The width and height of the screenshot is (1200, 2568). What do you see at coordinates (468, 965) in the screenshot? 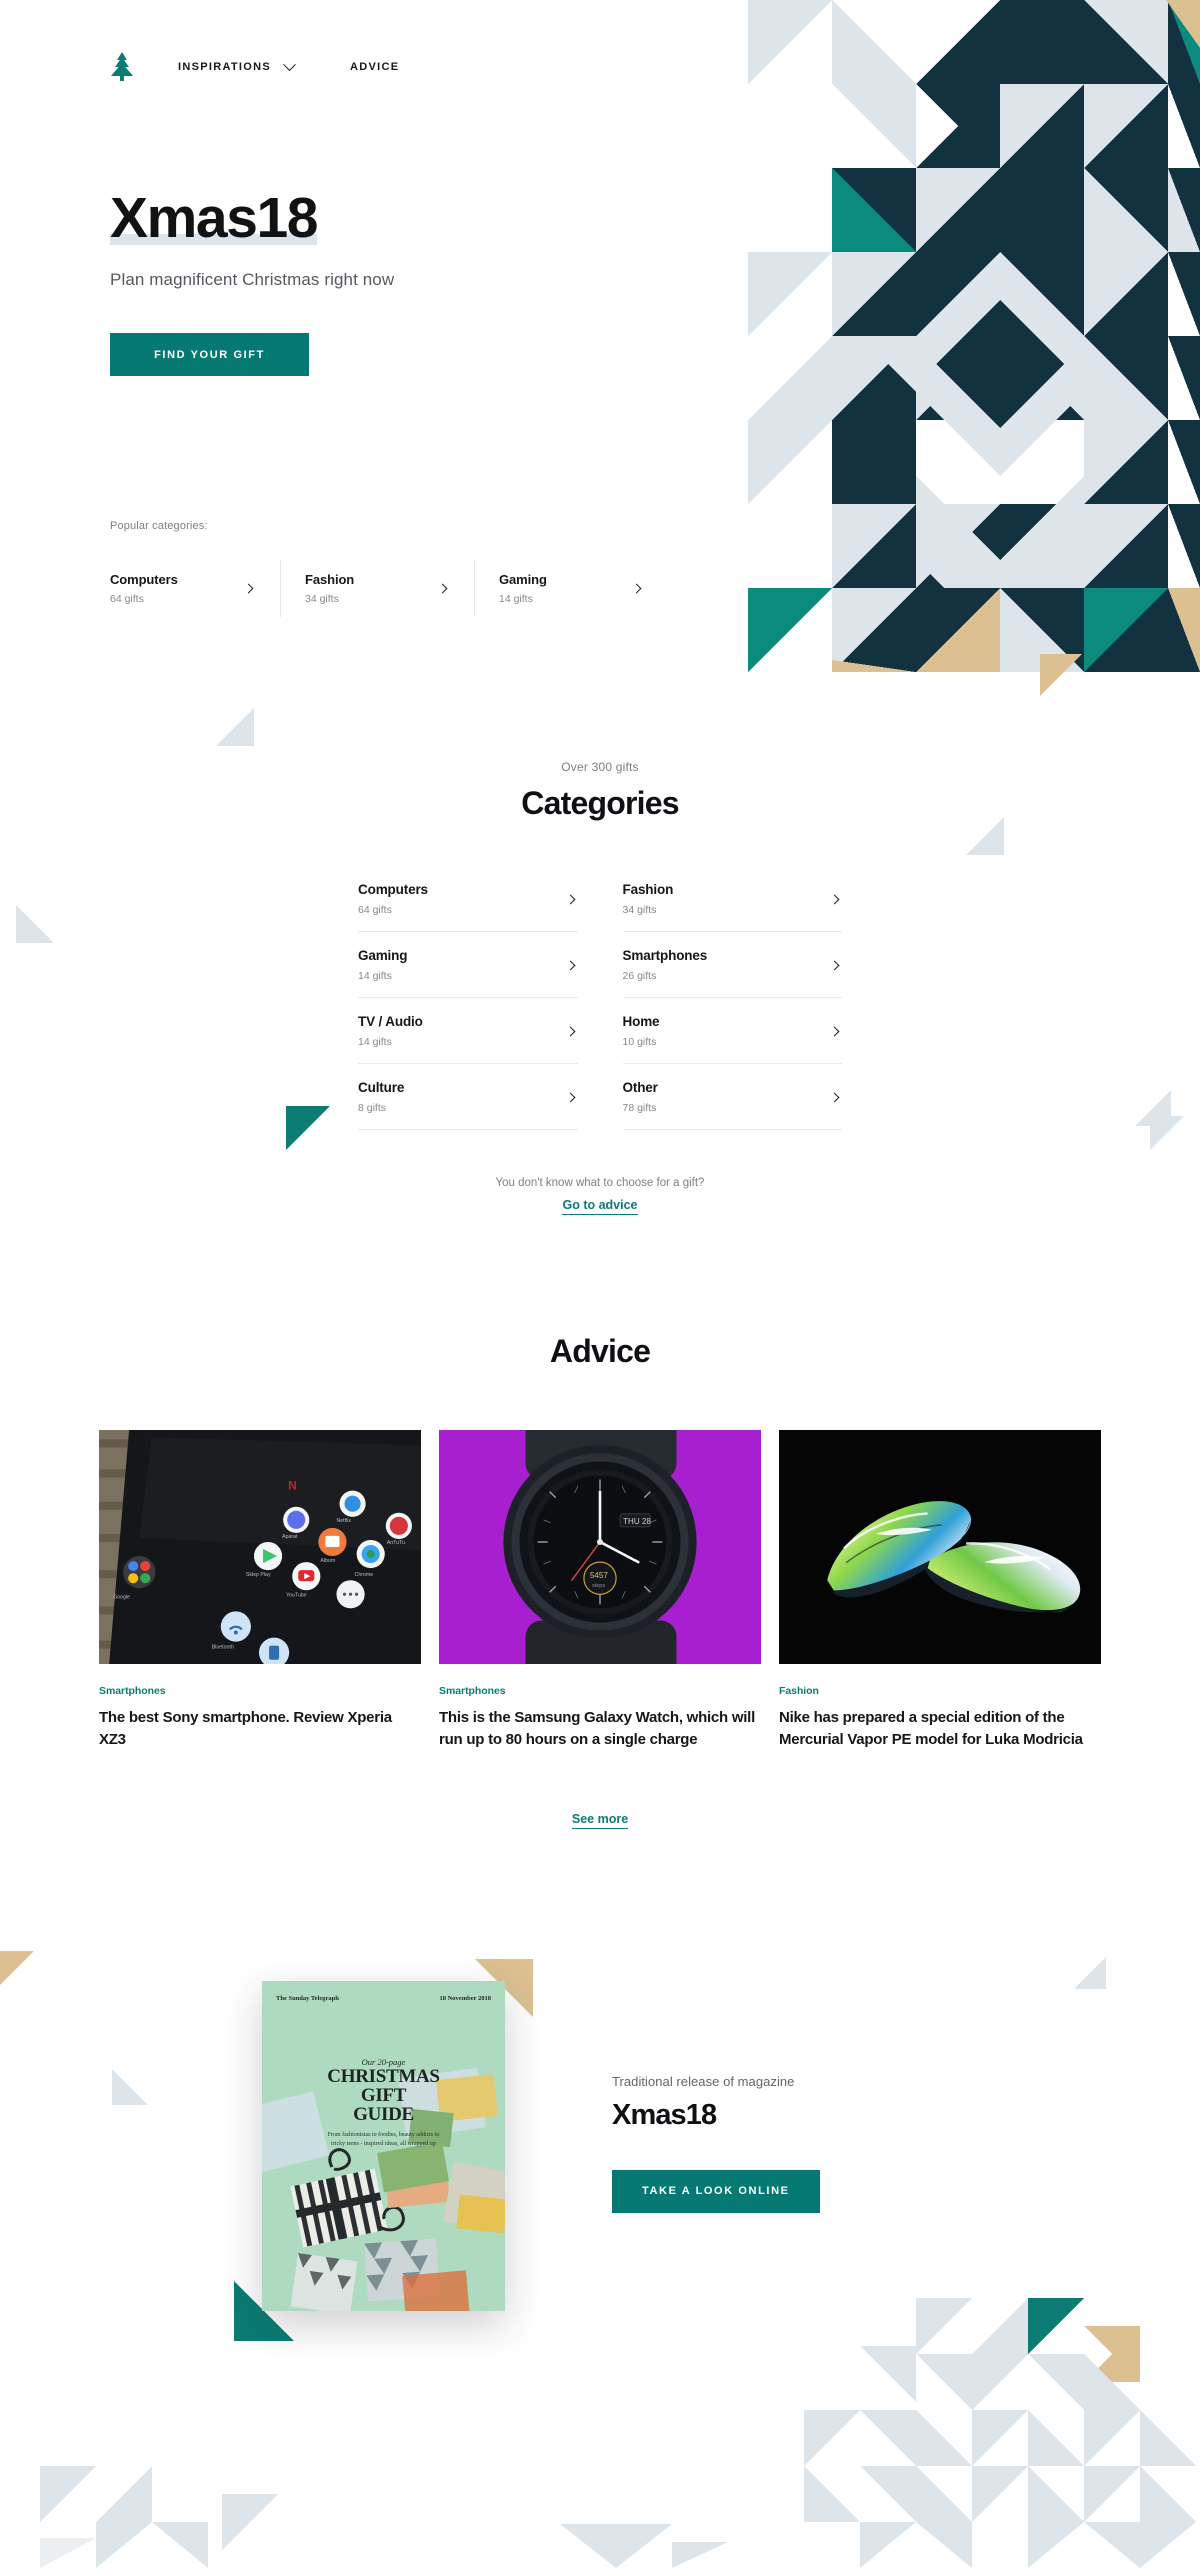
I see `category-item-gaming: Gaming 14 gifts` at bounding box center [468, 965].